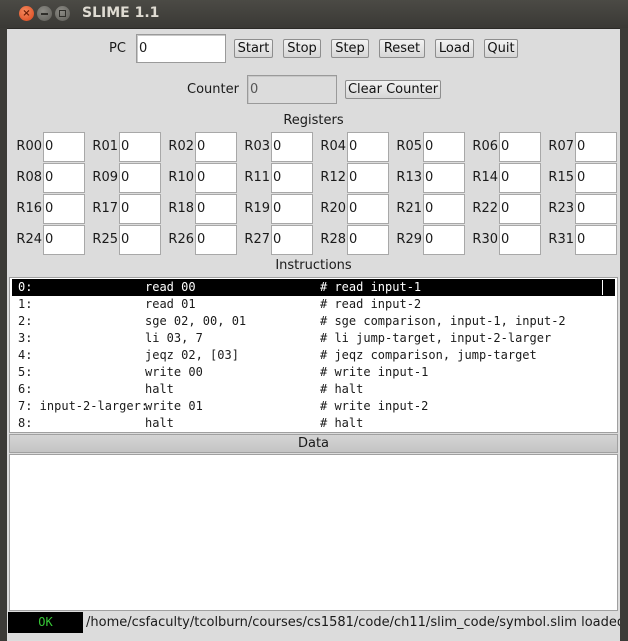 Image resolution: width=628 pixels, height=641 pixels. Describe the element at coordinates (402, 48) in the screenshot. I see `reset-button: Reset` at that location.